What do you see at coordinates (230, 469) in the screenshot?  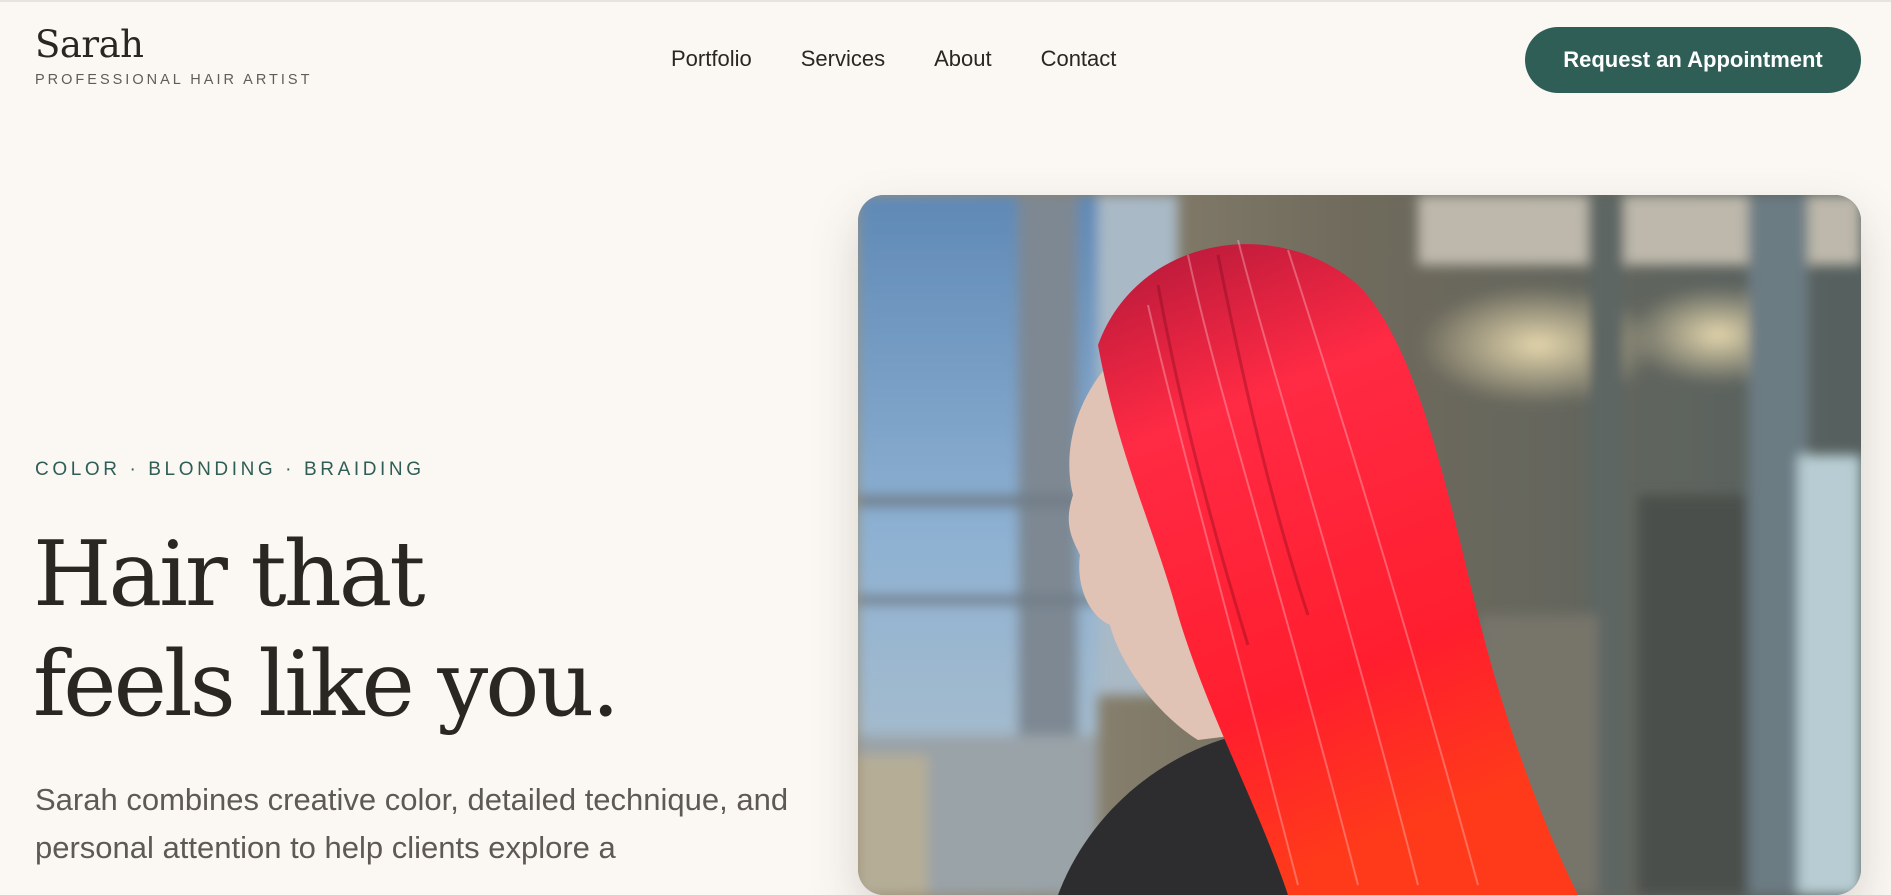 I see `hero-eyebrow: COLOR · BLONDING · BRAIDING` at bounding box center [230, 469].